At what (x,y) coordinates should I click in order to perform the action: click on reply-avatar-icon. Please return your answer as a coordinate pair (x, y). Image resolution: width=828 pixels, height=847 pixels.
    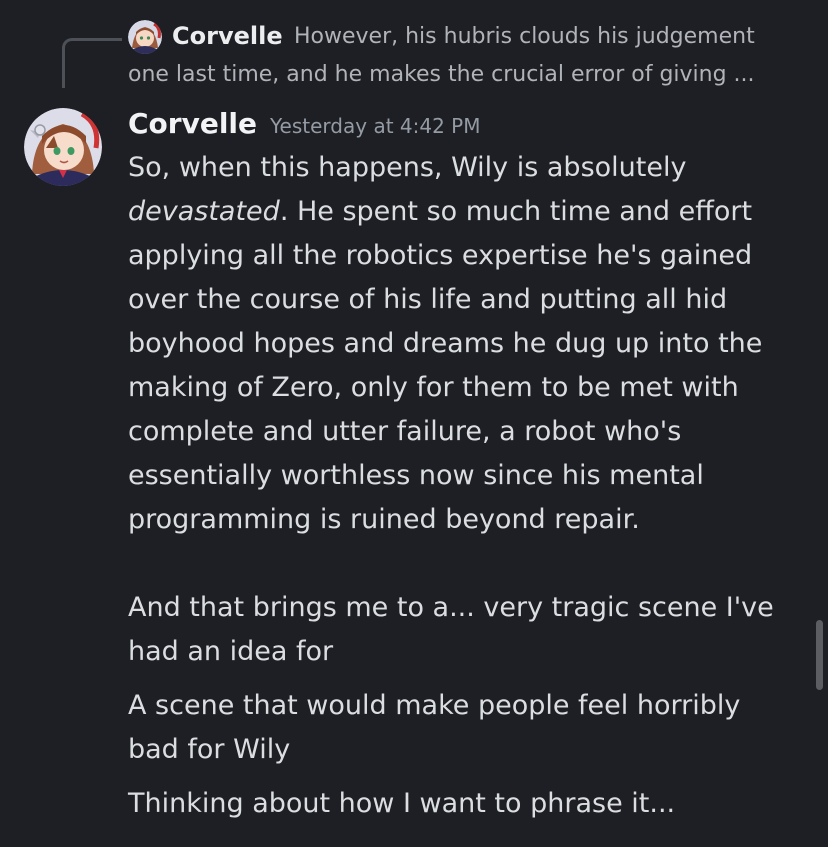
    Looking at the image, I should click on (145, 37).